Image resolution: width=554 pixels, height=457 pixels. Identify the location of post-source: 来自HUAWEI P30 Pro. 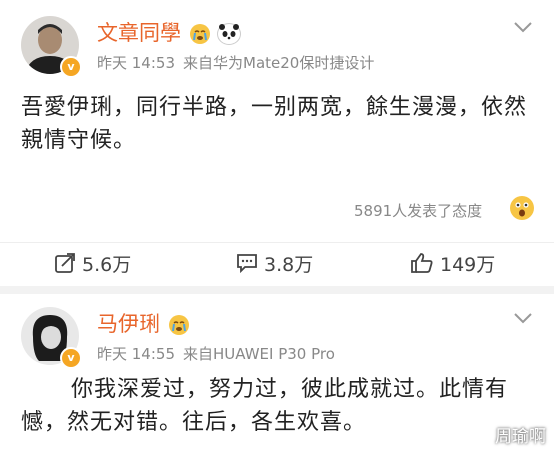
(259, 354).